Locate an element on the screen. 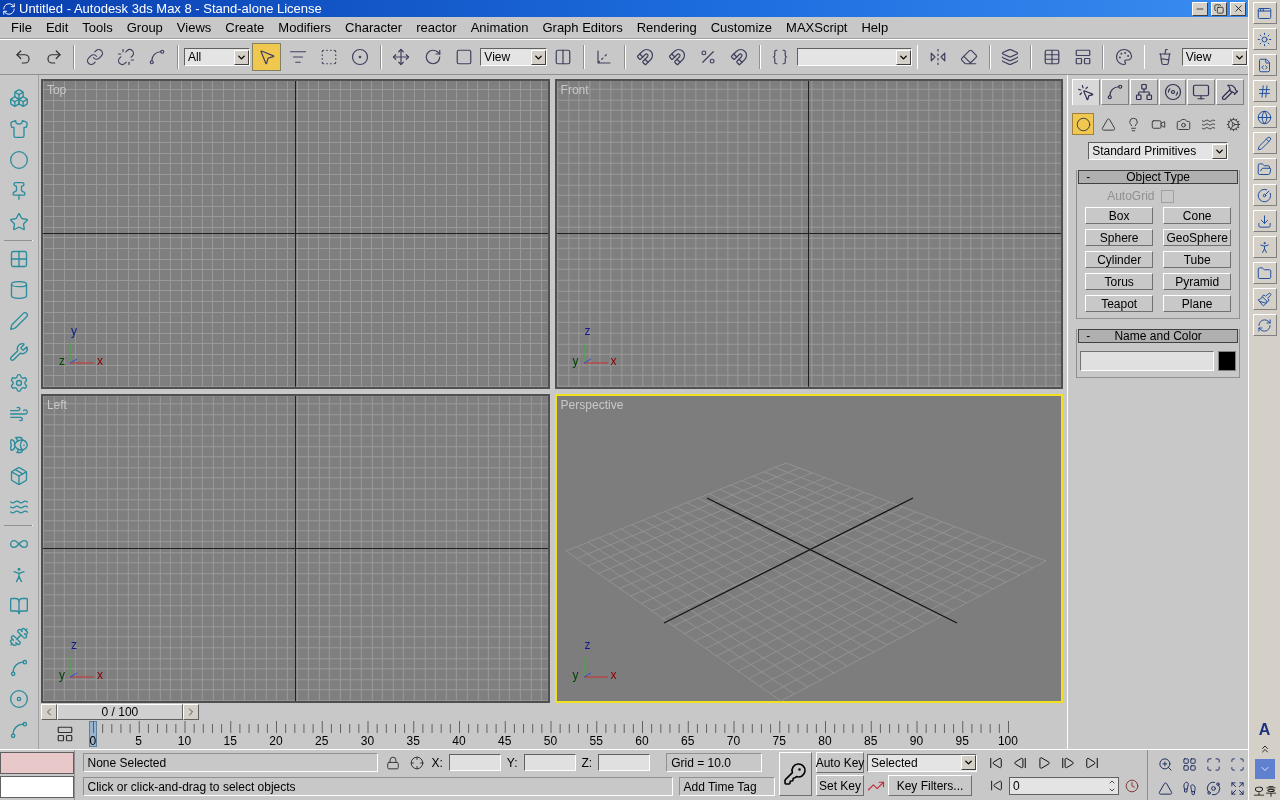 The image size is (1280, 800). menu-item: Rendering is located at coordinates (666, 27).